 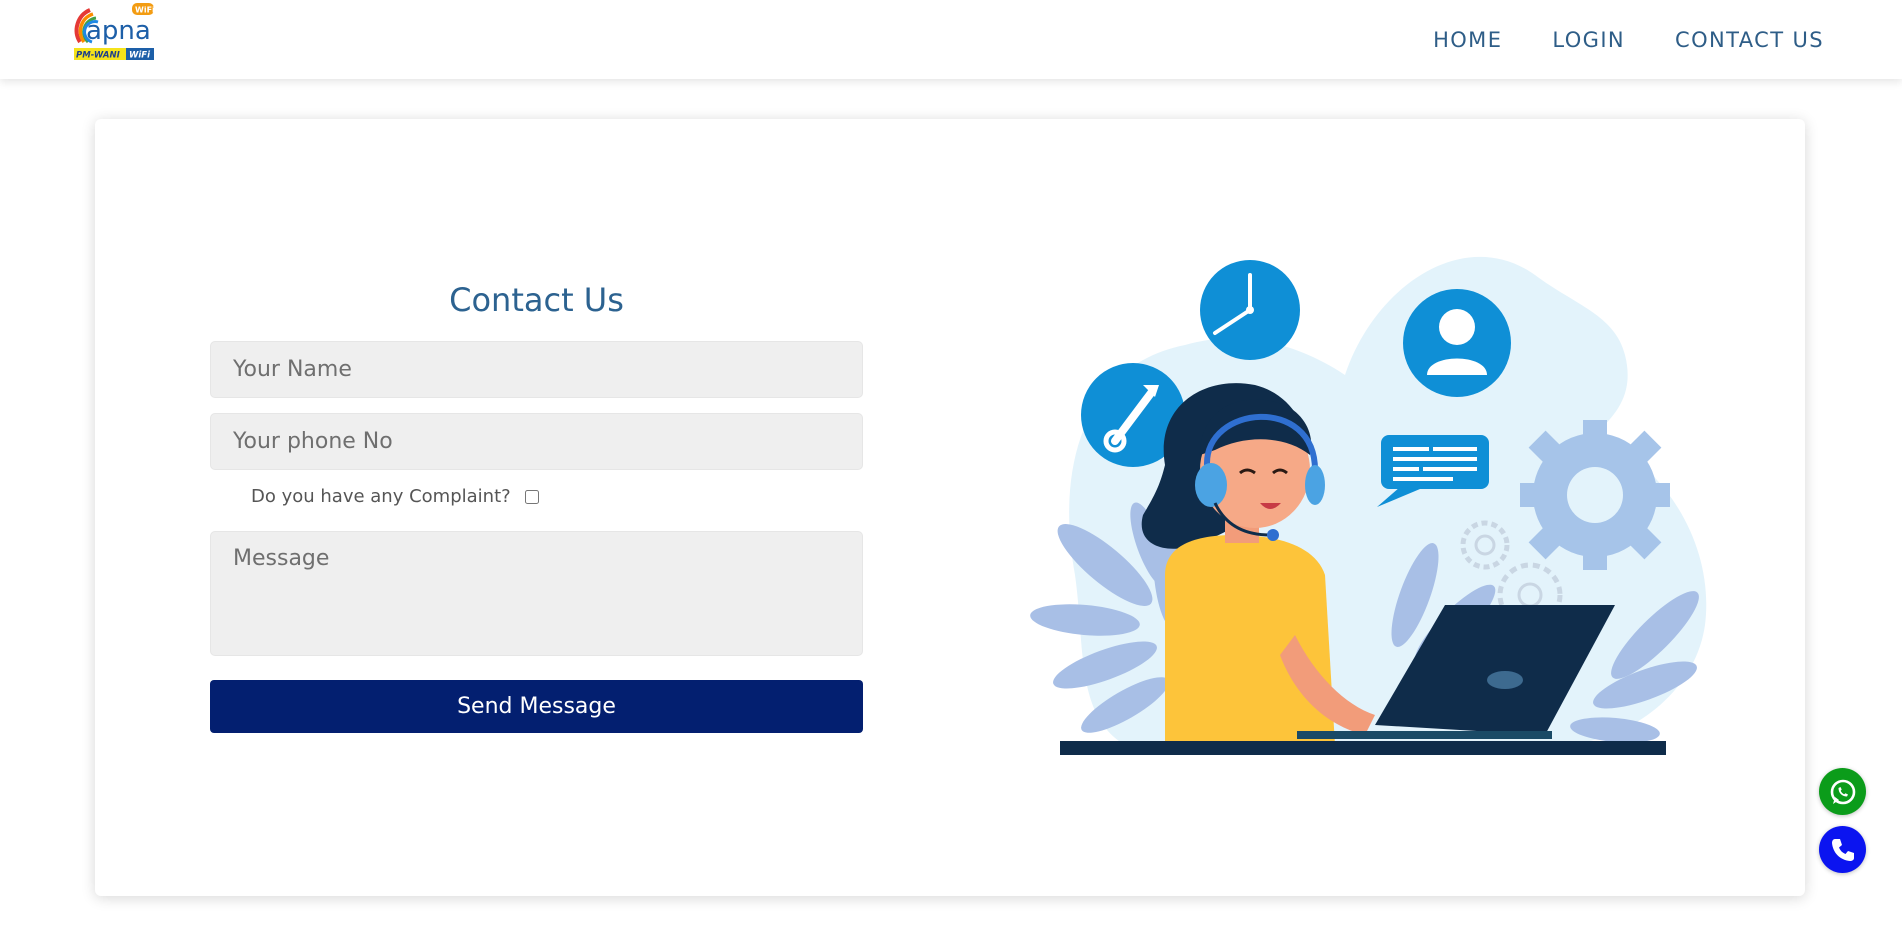 I want to click on send-message-button: Send Message, so click(x=536, y=706).